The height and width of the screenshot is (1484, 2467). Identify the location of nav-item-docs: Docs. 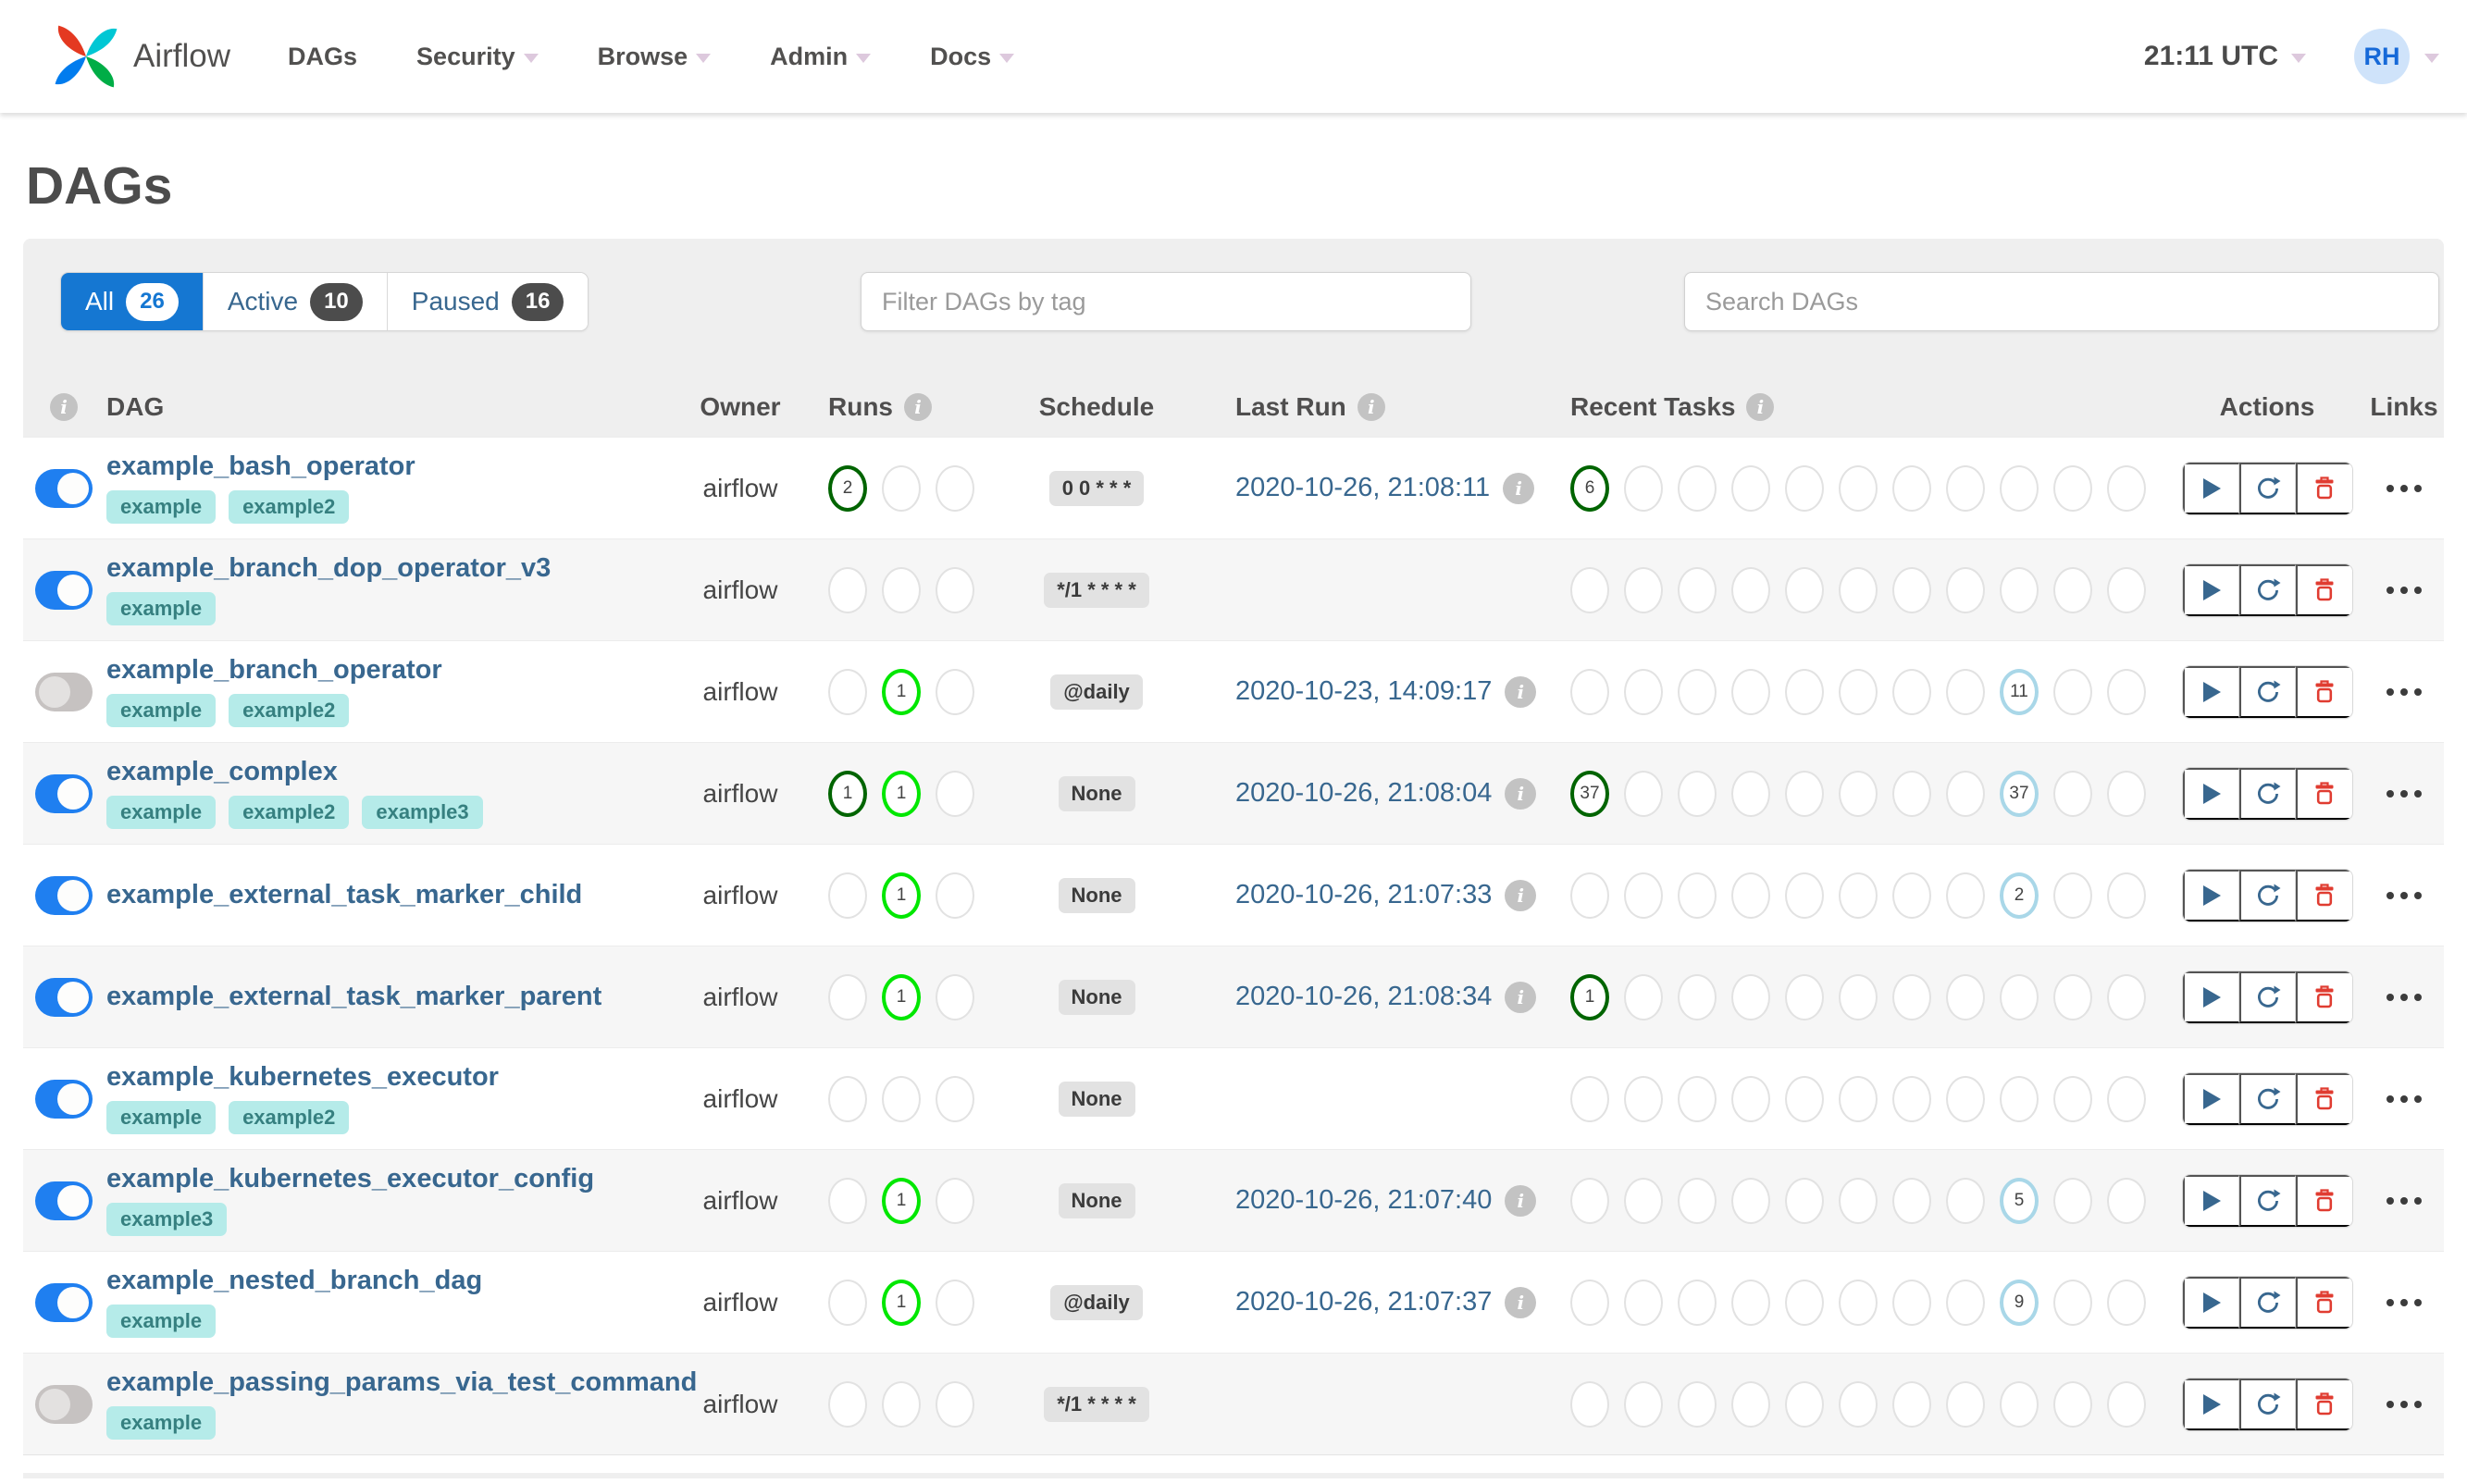
(973, 57).